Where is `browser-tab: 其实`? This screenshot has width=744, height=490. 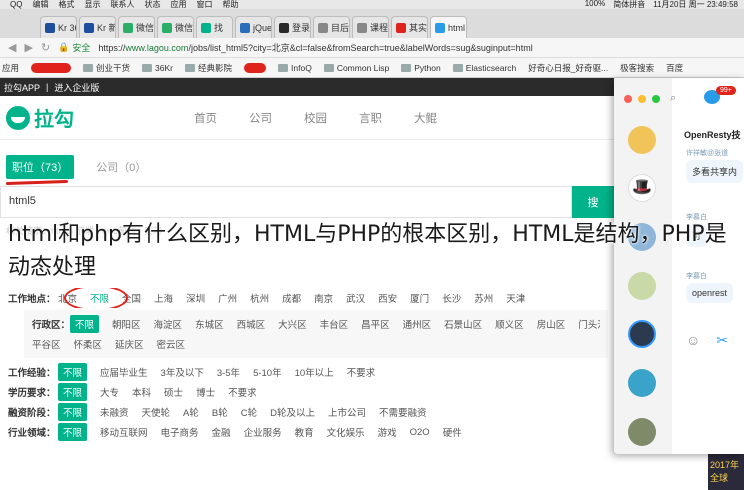
browser-tab: 其实 is located at coordinates (409, 27).